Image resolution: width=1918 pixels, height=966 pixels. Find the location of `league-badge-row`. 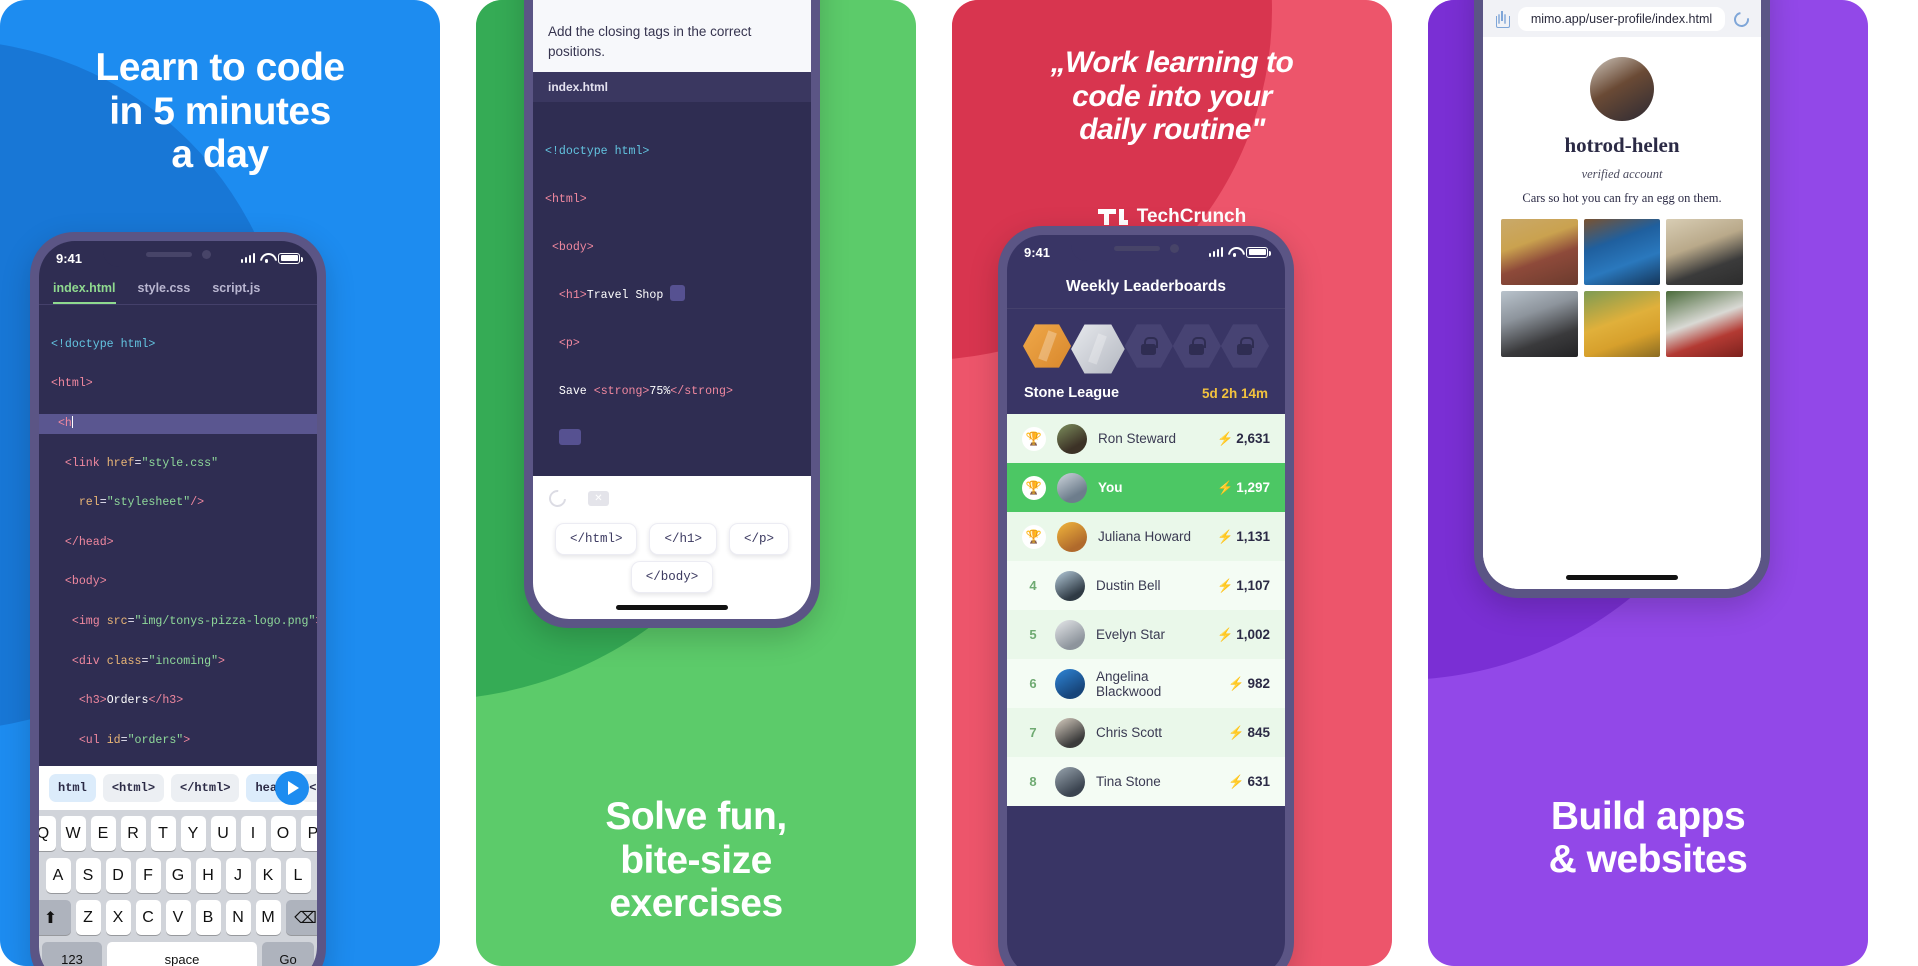

league-badge-row is located at coordinates (1146, 345).